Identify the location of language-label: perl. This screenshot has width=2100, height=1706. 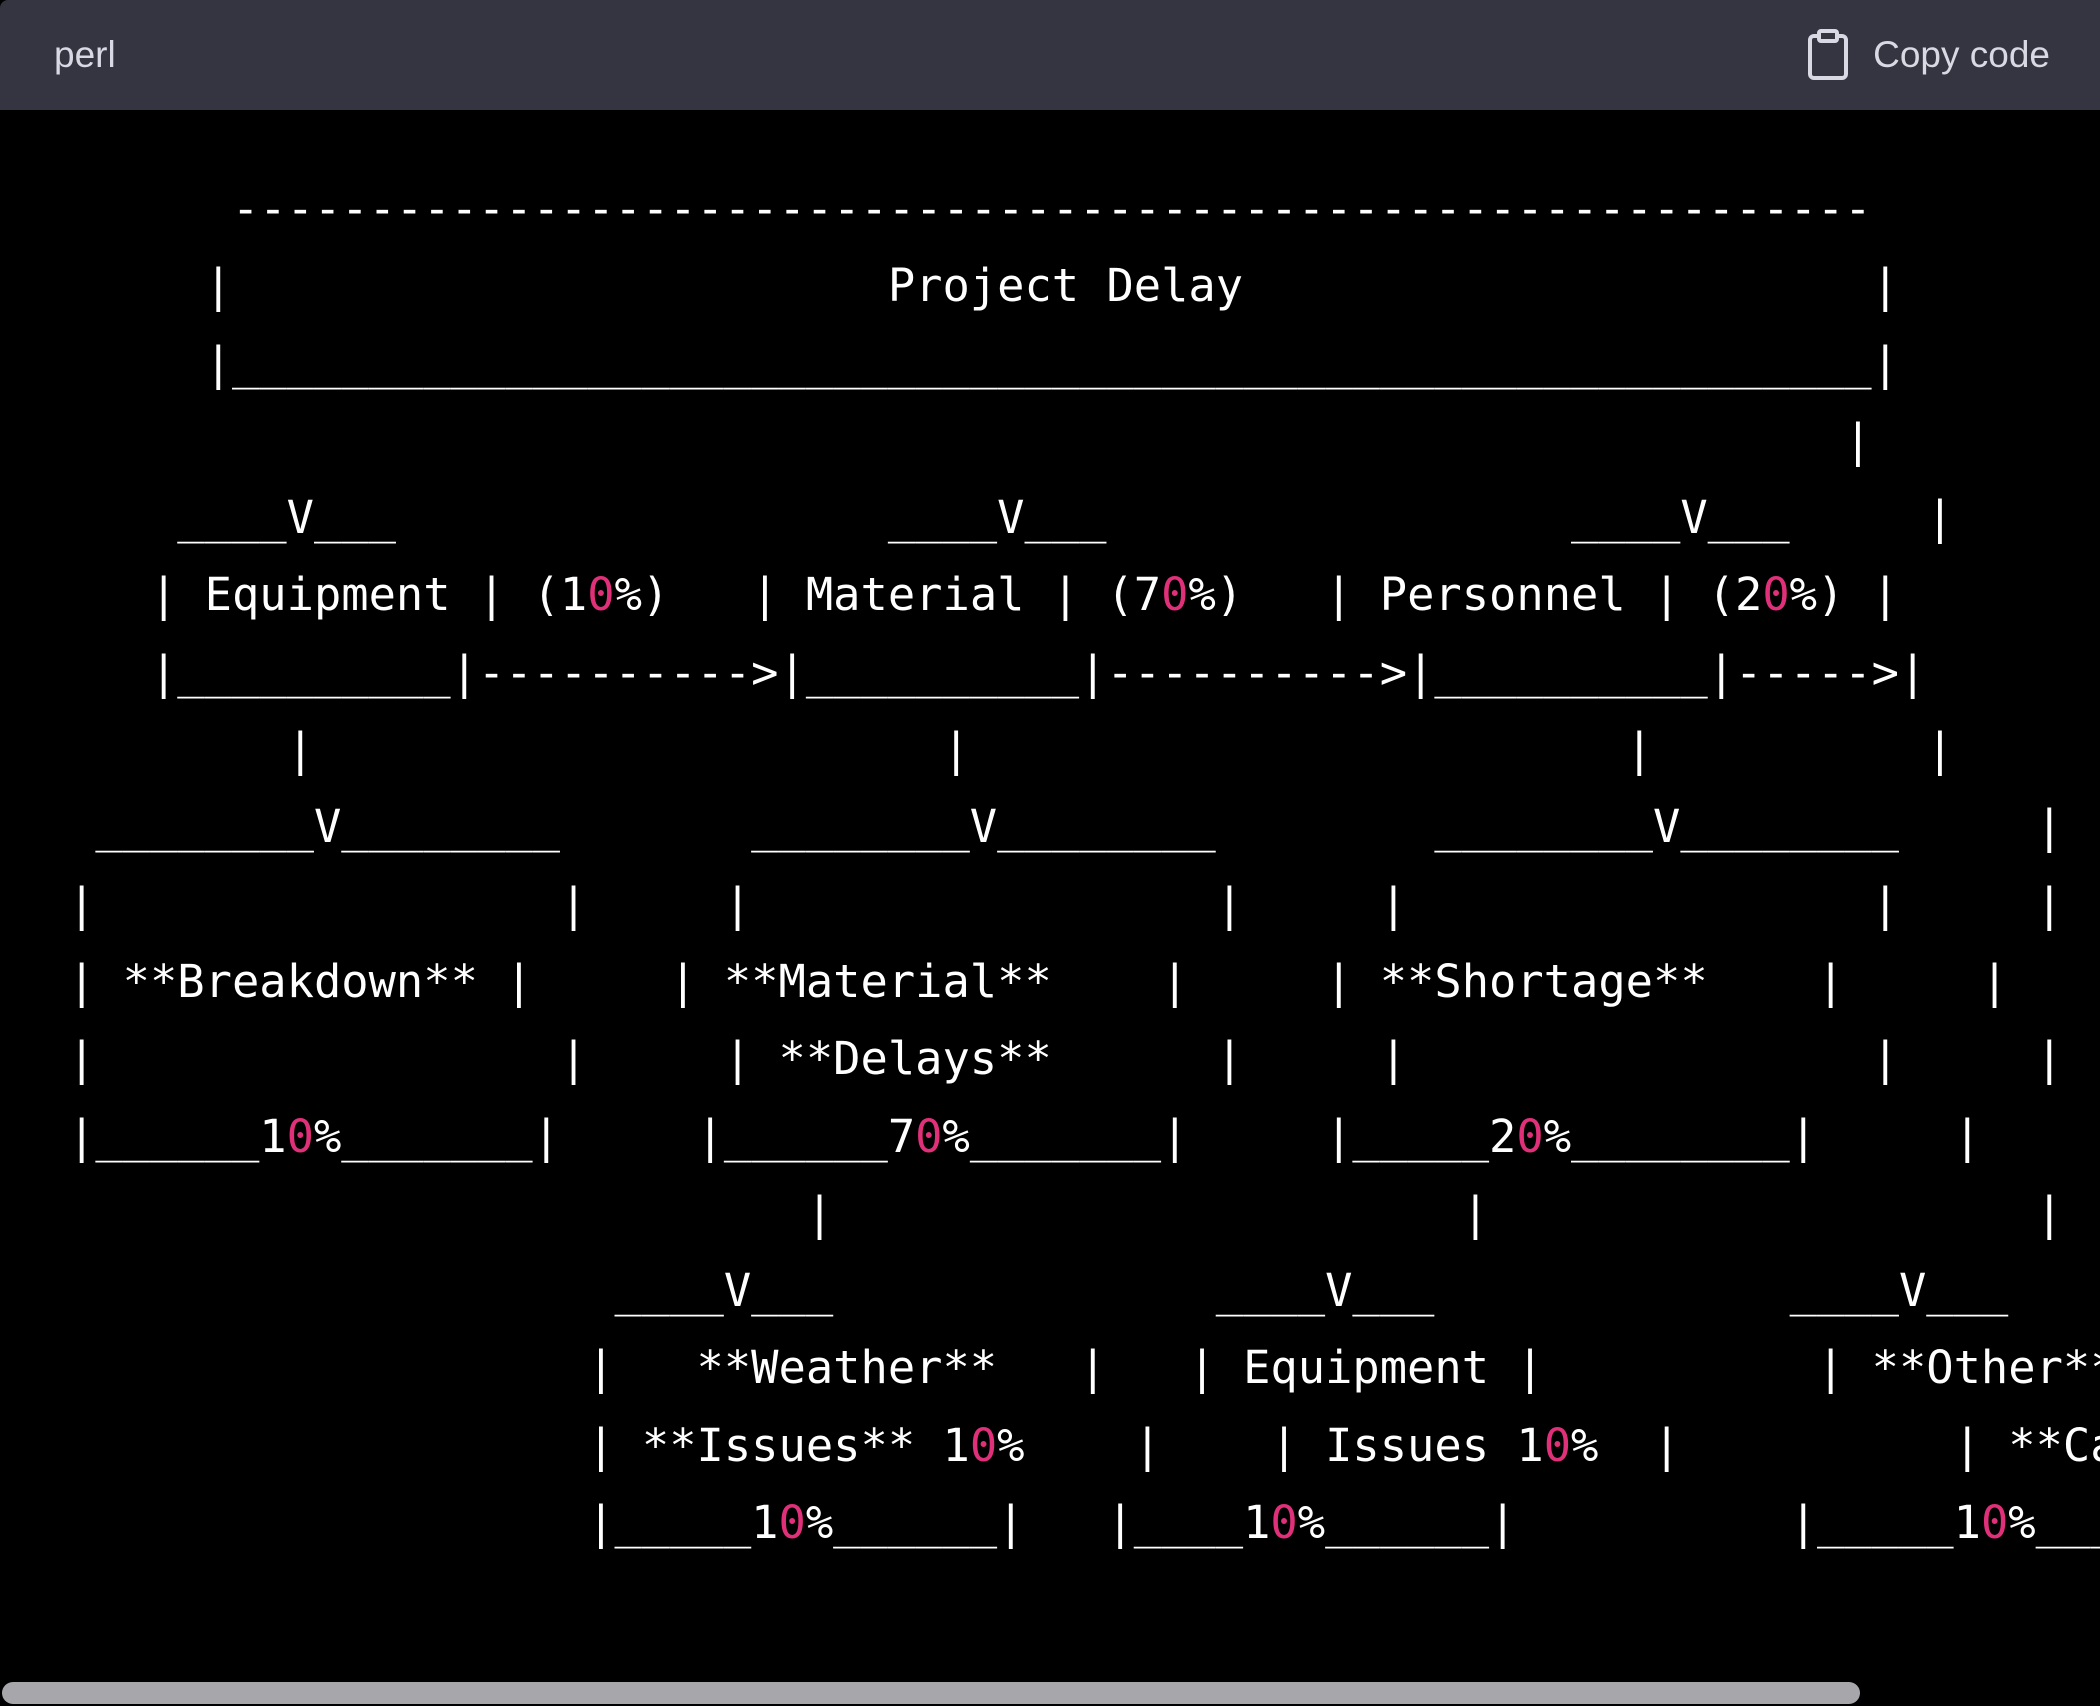
(85, 54).